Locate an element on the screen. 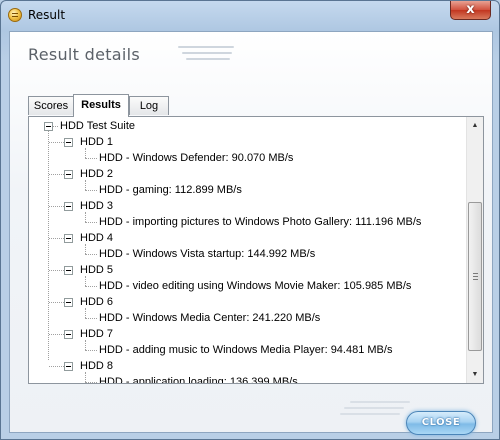  tab-results: Results is located at coordinates (101, 105).